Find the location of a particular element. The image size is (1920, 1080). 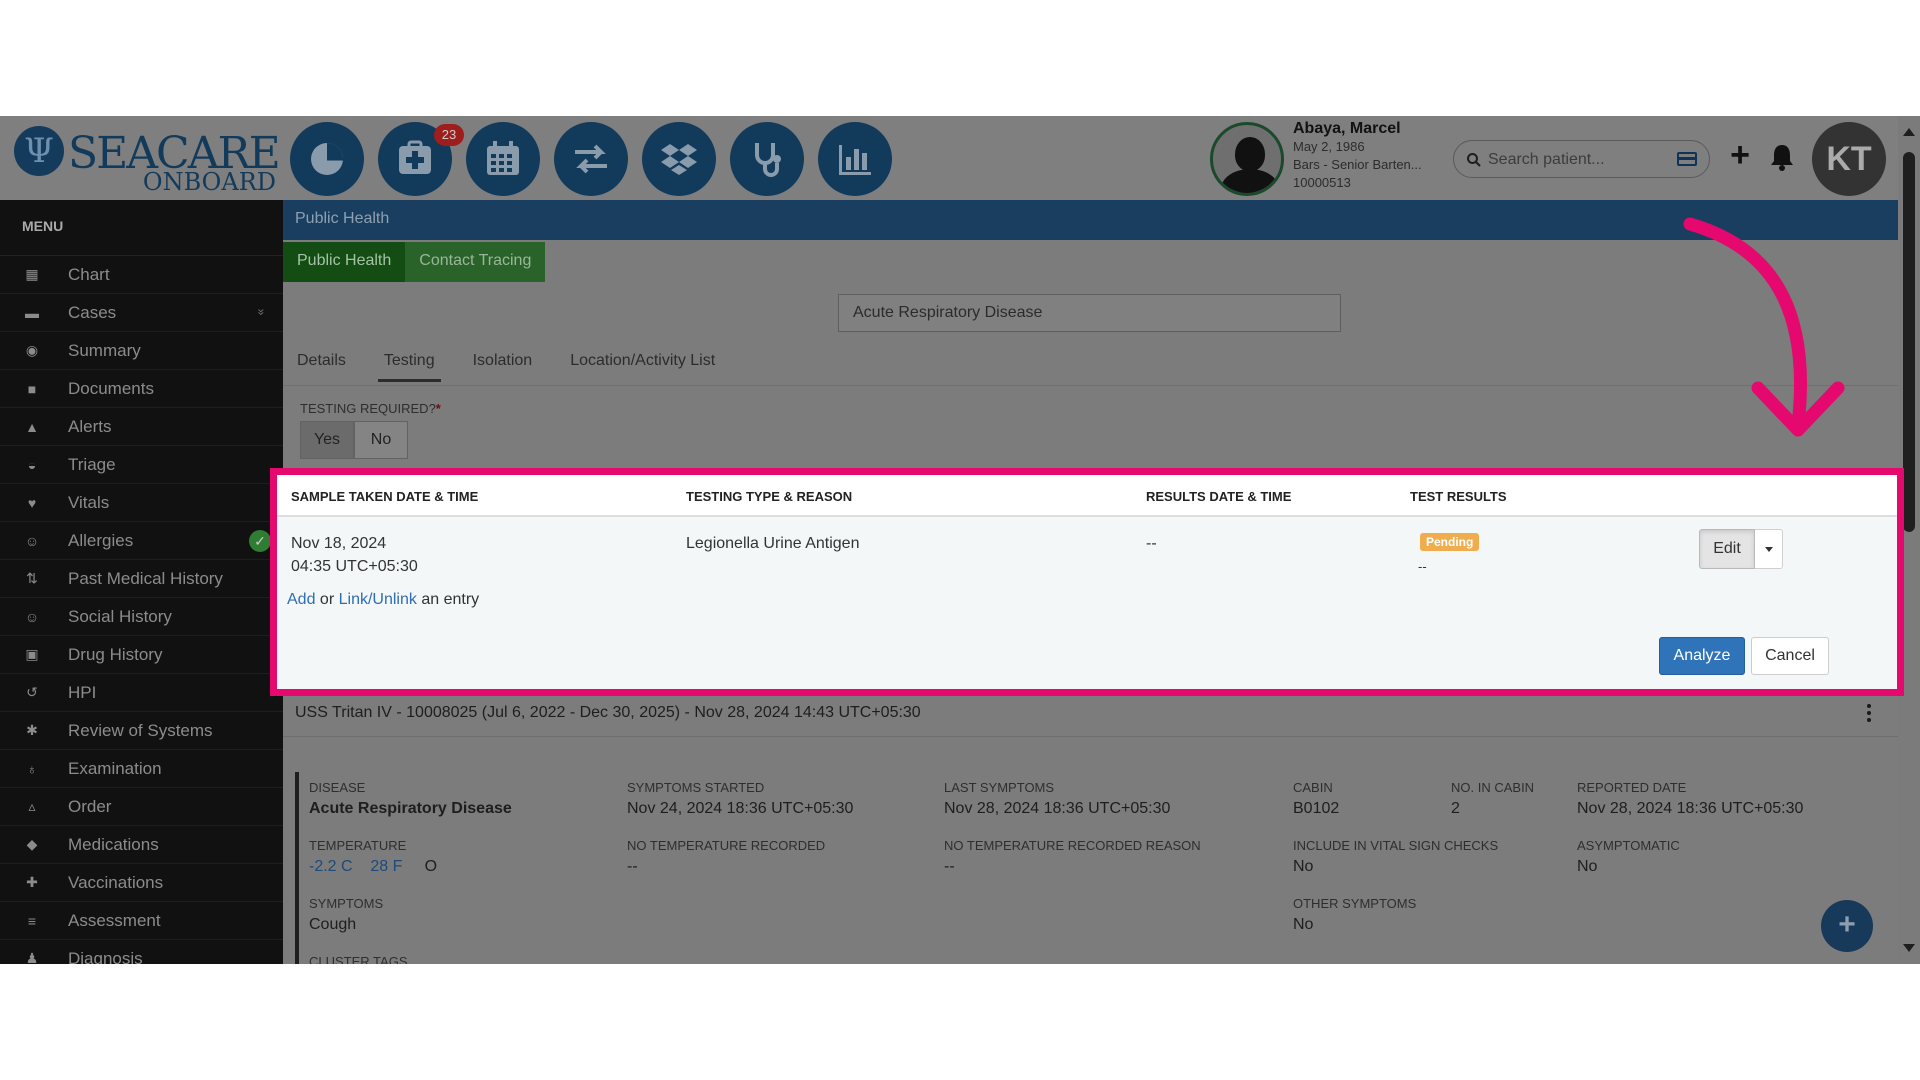

add-link: Add is located at coordinates (301, 599).